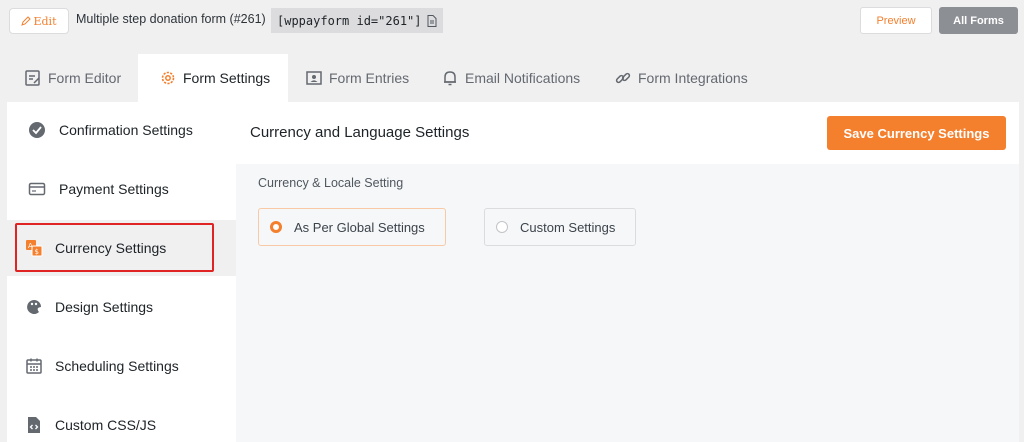 The image size is (1024, 442). What do you see at coordinates (623, 78) in the screenshot?
I see `link-icon` at bounding box center [623, 78].